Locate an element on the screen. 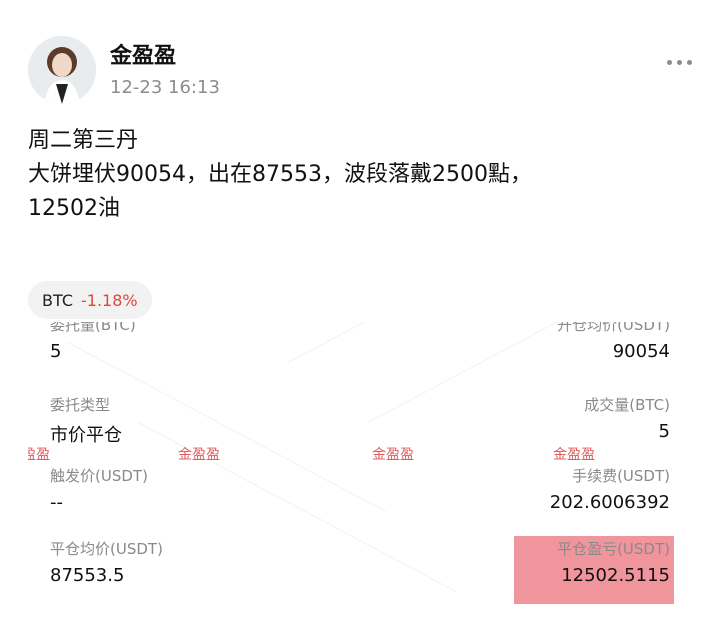  ticker-change: -1.18% is located at coordinates (109, 300).